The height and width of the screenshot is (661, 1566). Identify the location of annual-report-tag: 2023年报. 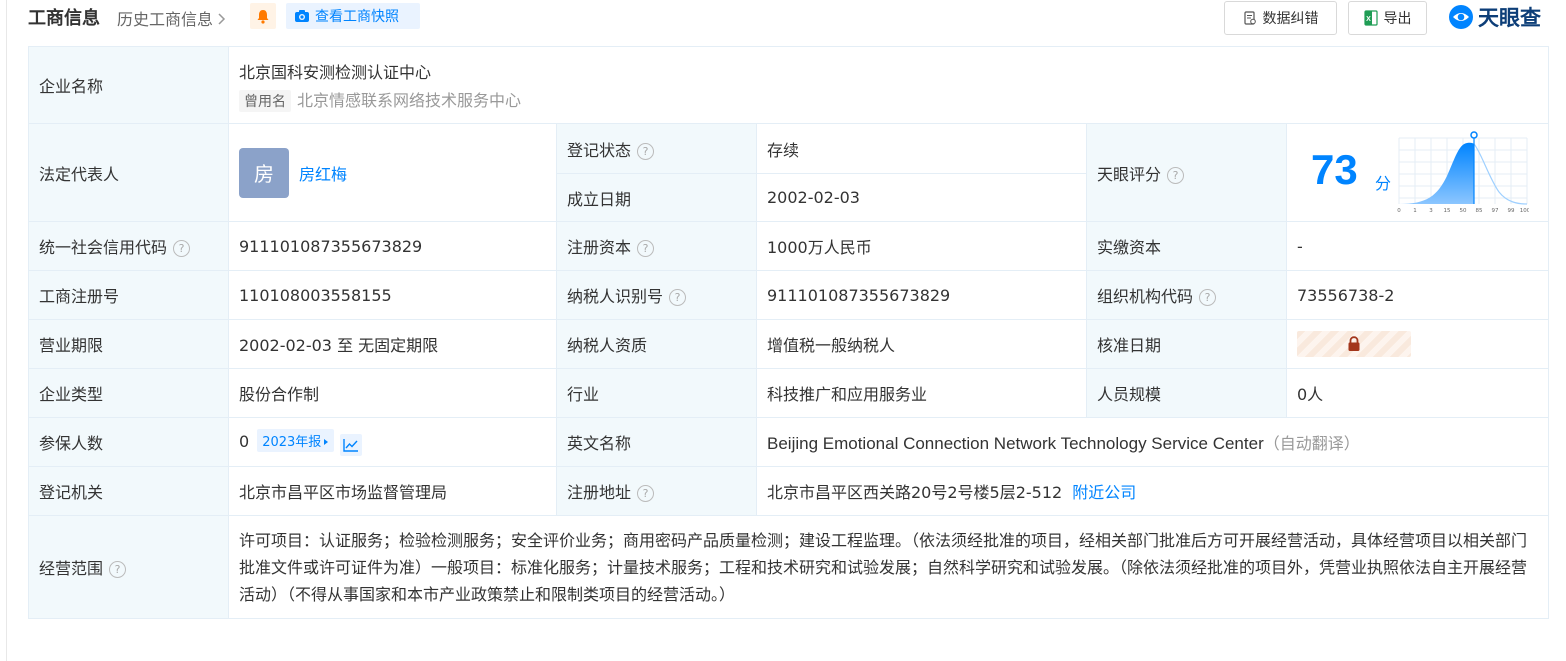
(296, 440).